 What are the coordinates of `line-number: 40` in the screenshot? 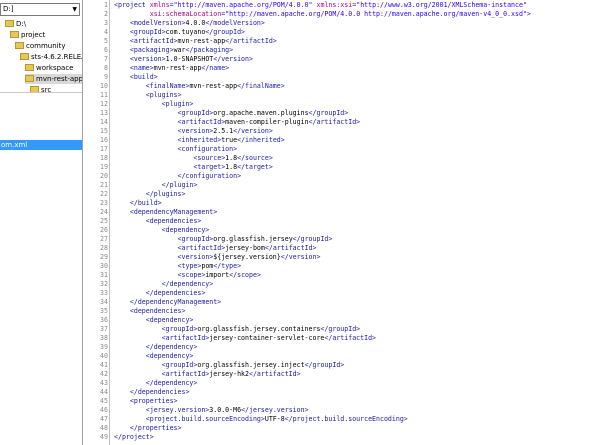 It's located at (104, 356).